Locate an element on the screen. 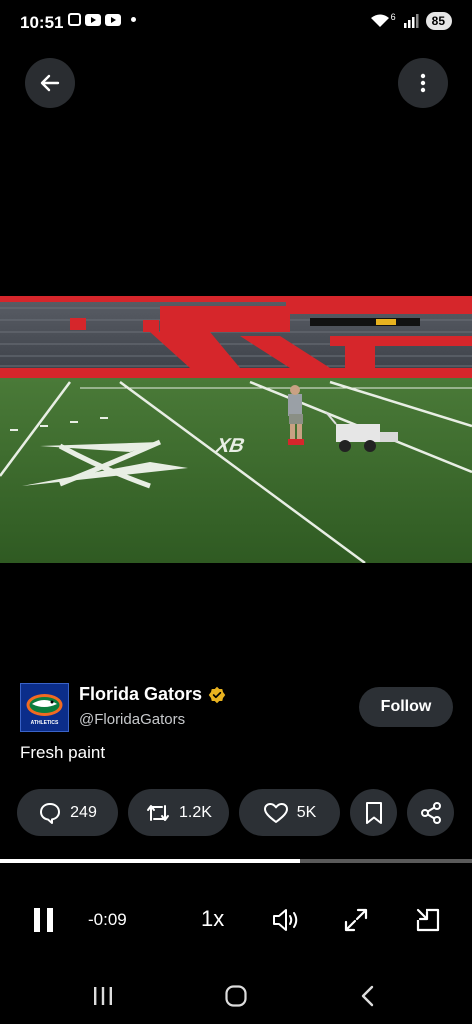 Image resolution: width=472 pixels, height=1024 pixels. volume-icon is located at coordinates (285, 920).